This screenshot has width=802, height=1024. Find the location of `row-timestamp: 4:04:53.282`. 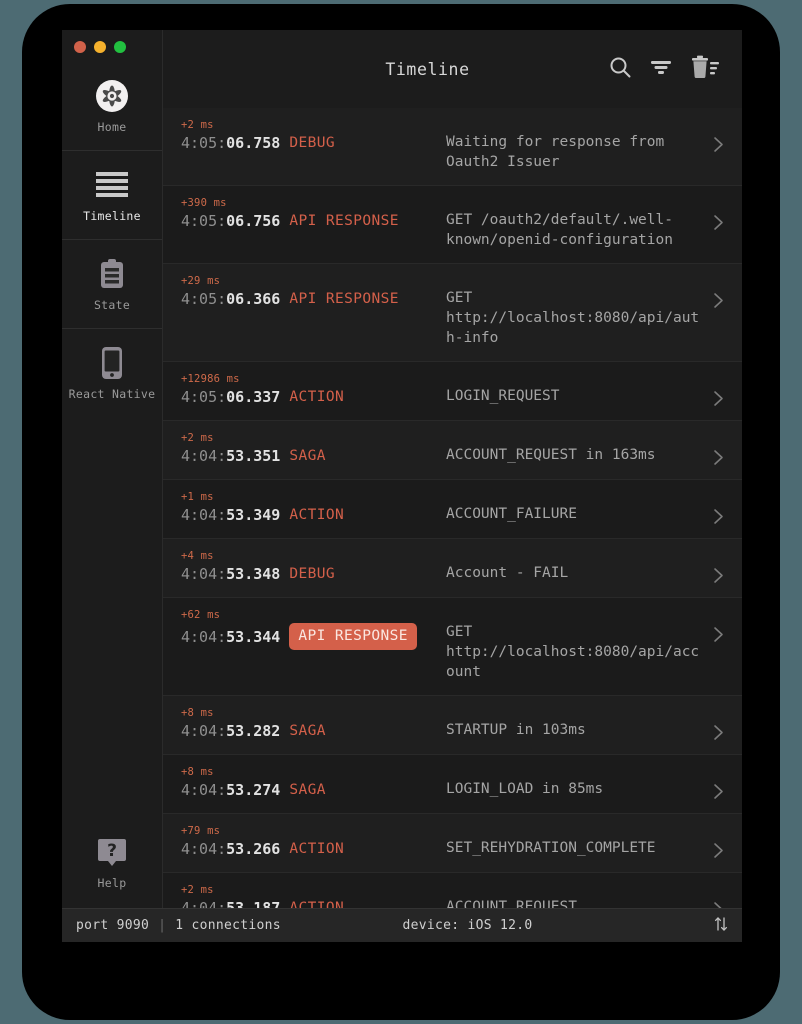

row-timestamp: 4:04:53.282 is located at coordinates (230, 731).